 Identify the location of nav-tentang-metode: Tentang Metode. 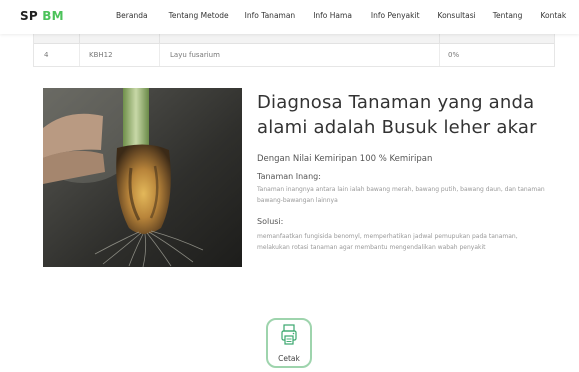
(199, 15).